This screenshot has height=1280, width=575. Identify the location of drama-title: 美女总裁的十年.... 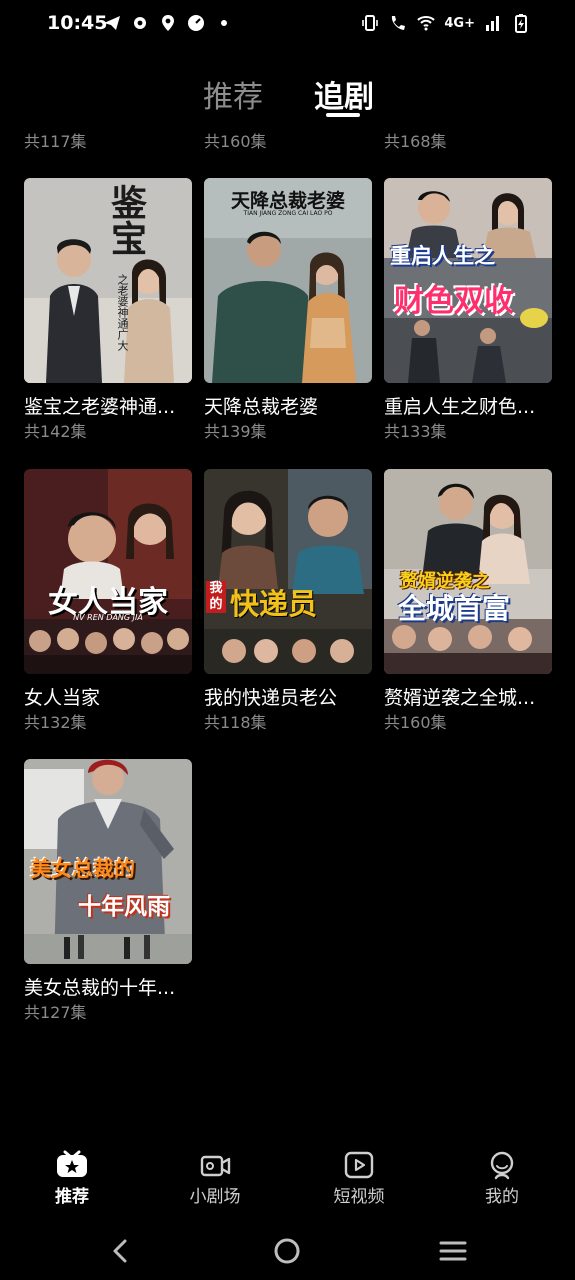
(108, 988).